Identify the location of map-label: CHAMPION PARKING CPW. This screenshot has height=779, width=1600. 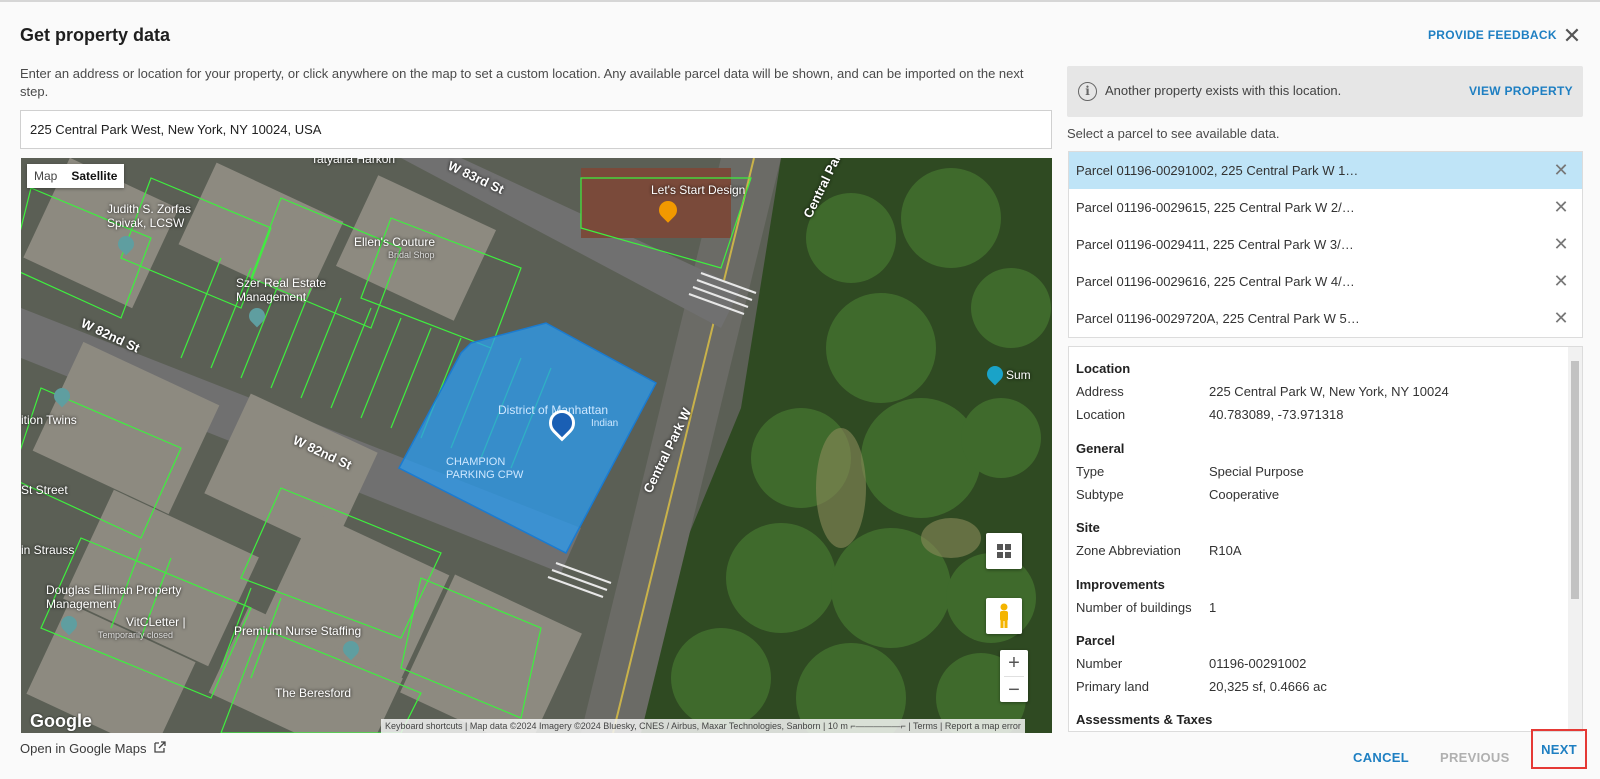
(485, 468).